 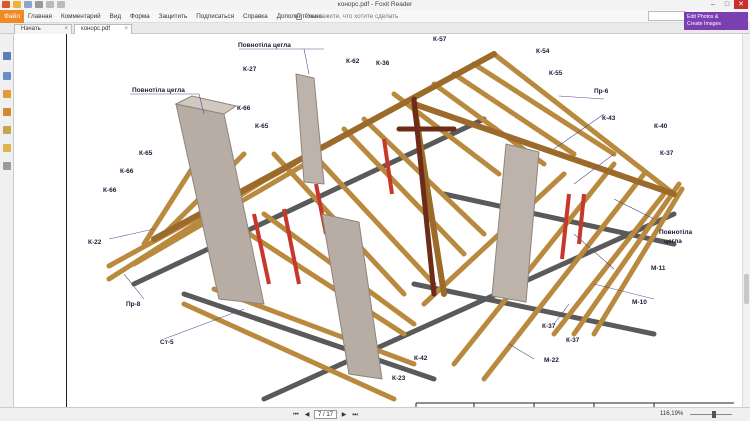 I want to click on menu-help: Справка, so click(x=255, y=16).